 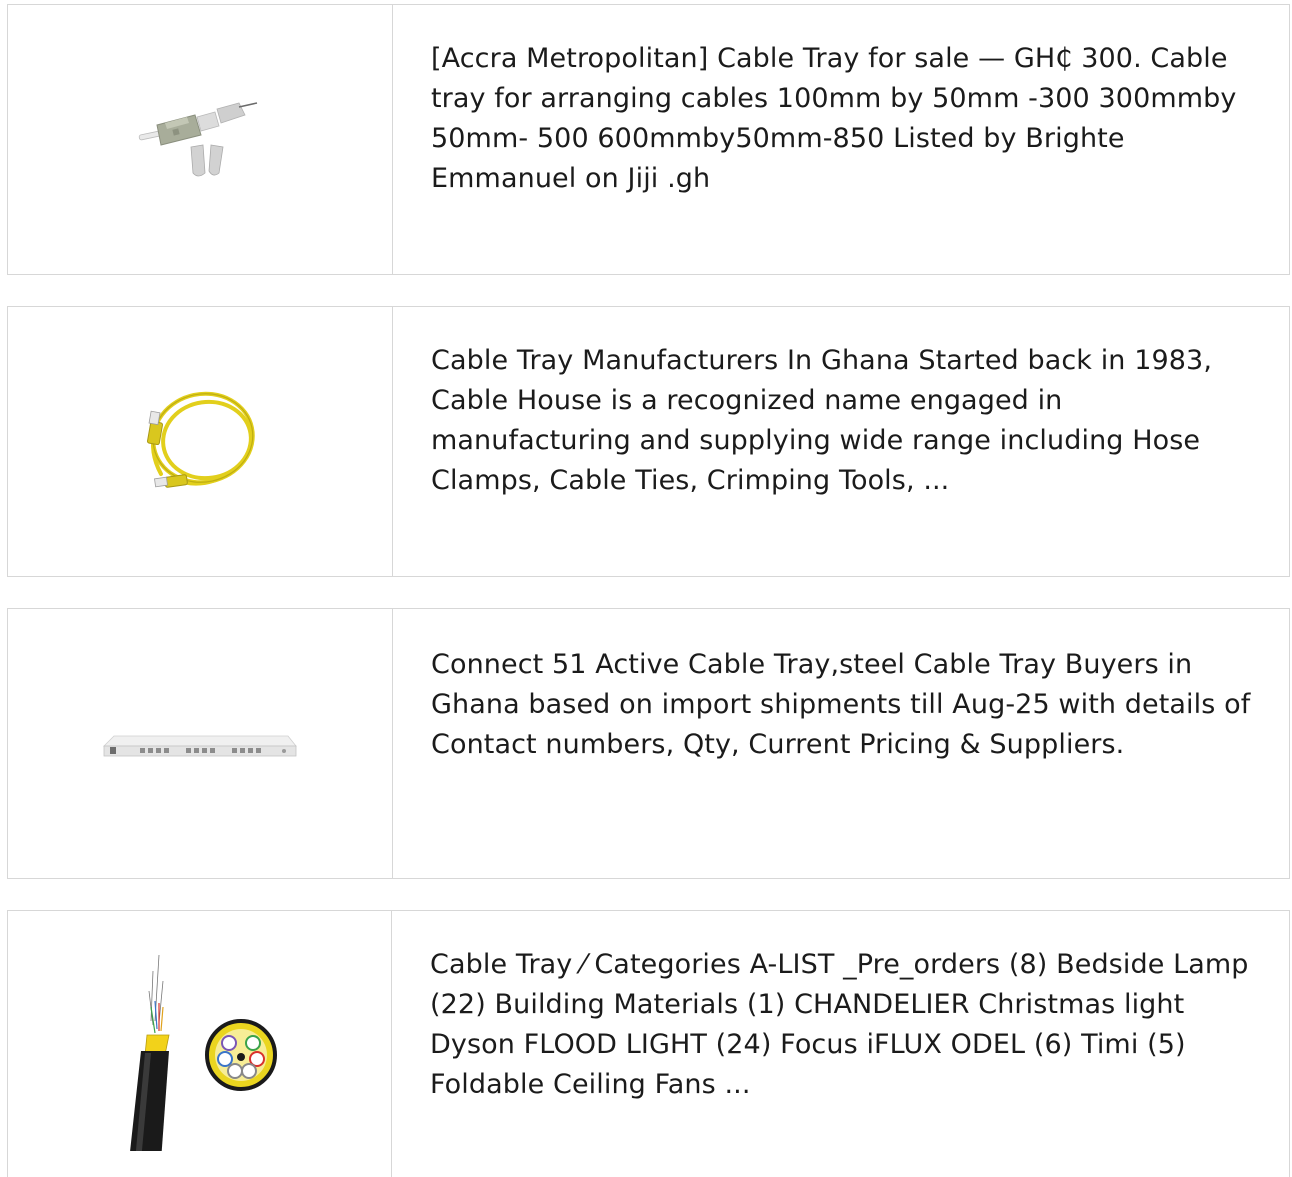 I want to click on rack-mount-panel-icon, so click(x=200, y=745).